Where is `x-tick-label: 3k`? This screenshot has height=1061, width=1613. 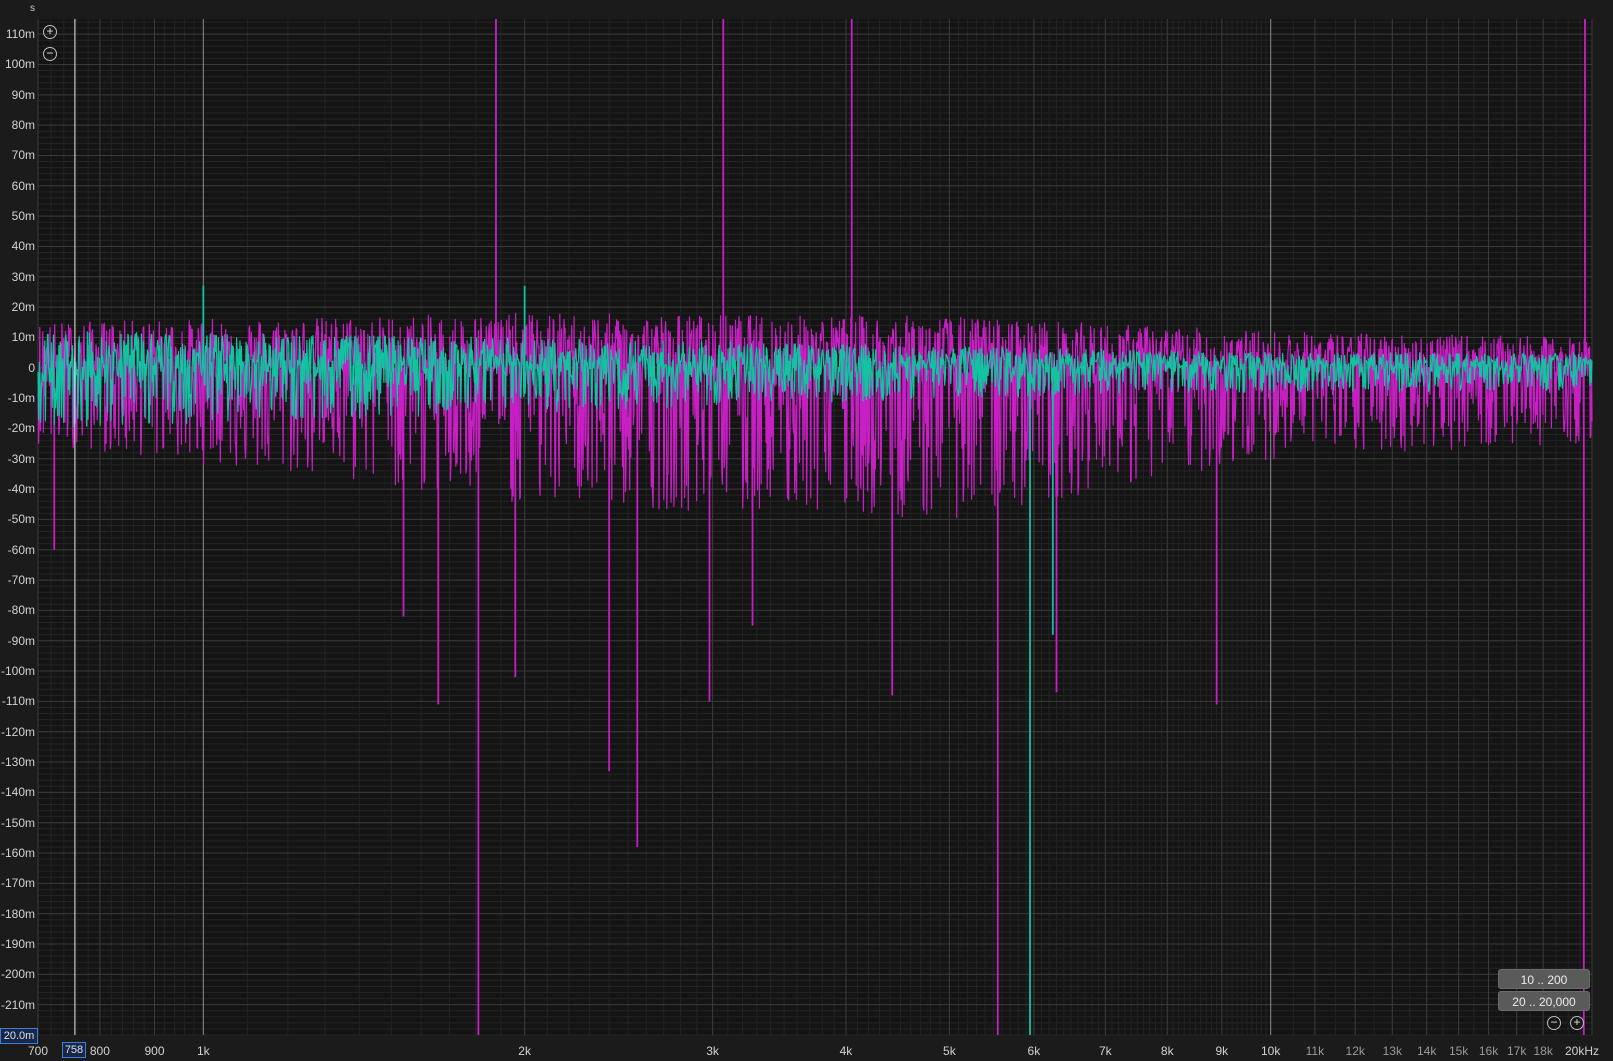
x-tick-label: 3k is located at coordinates (712, 1051).